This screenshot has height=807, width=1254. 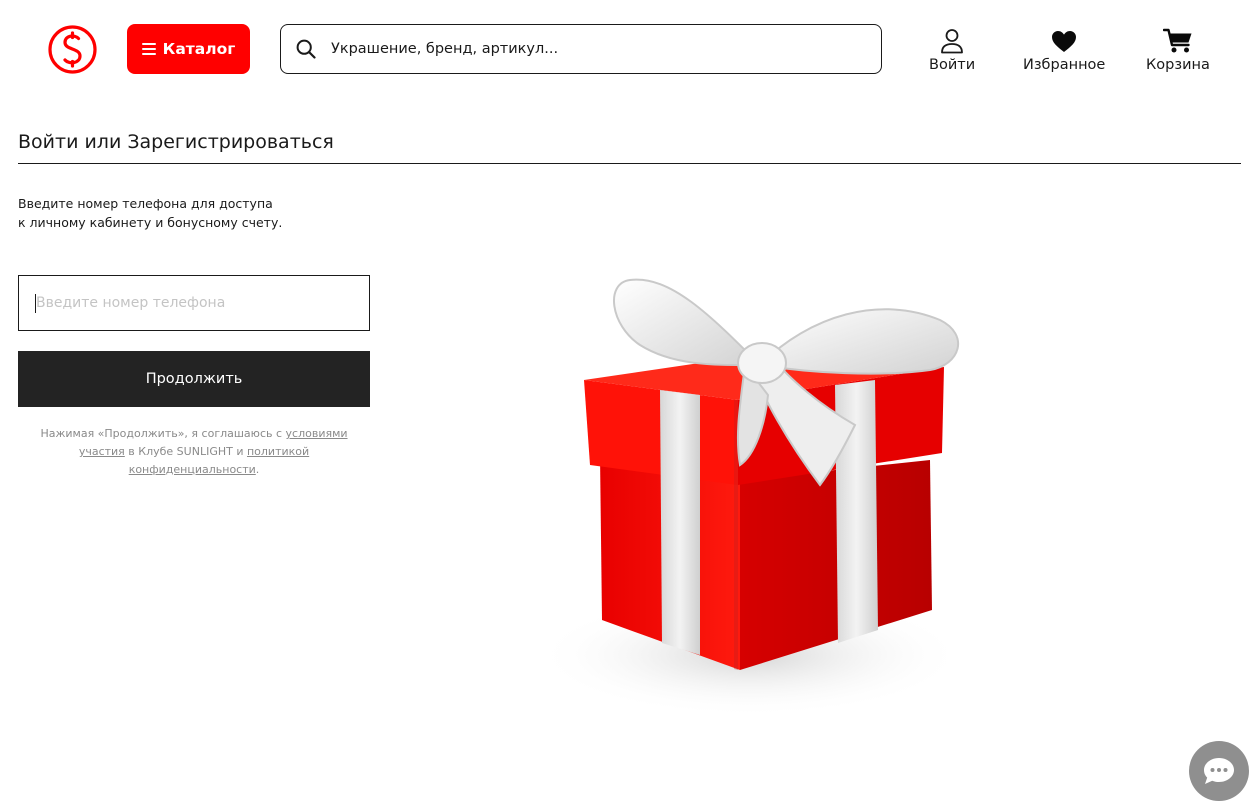 What do you see at coordinates (1064, 41) in the screenshot?
I see `heart-icon` at bounding box center [1064, 41].